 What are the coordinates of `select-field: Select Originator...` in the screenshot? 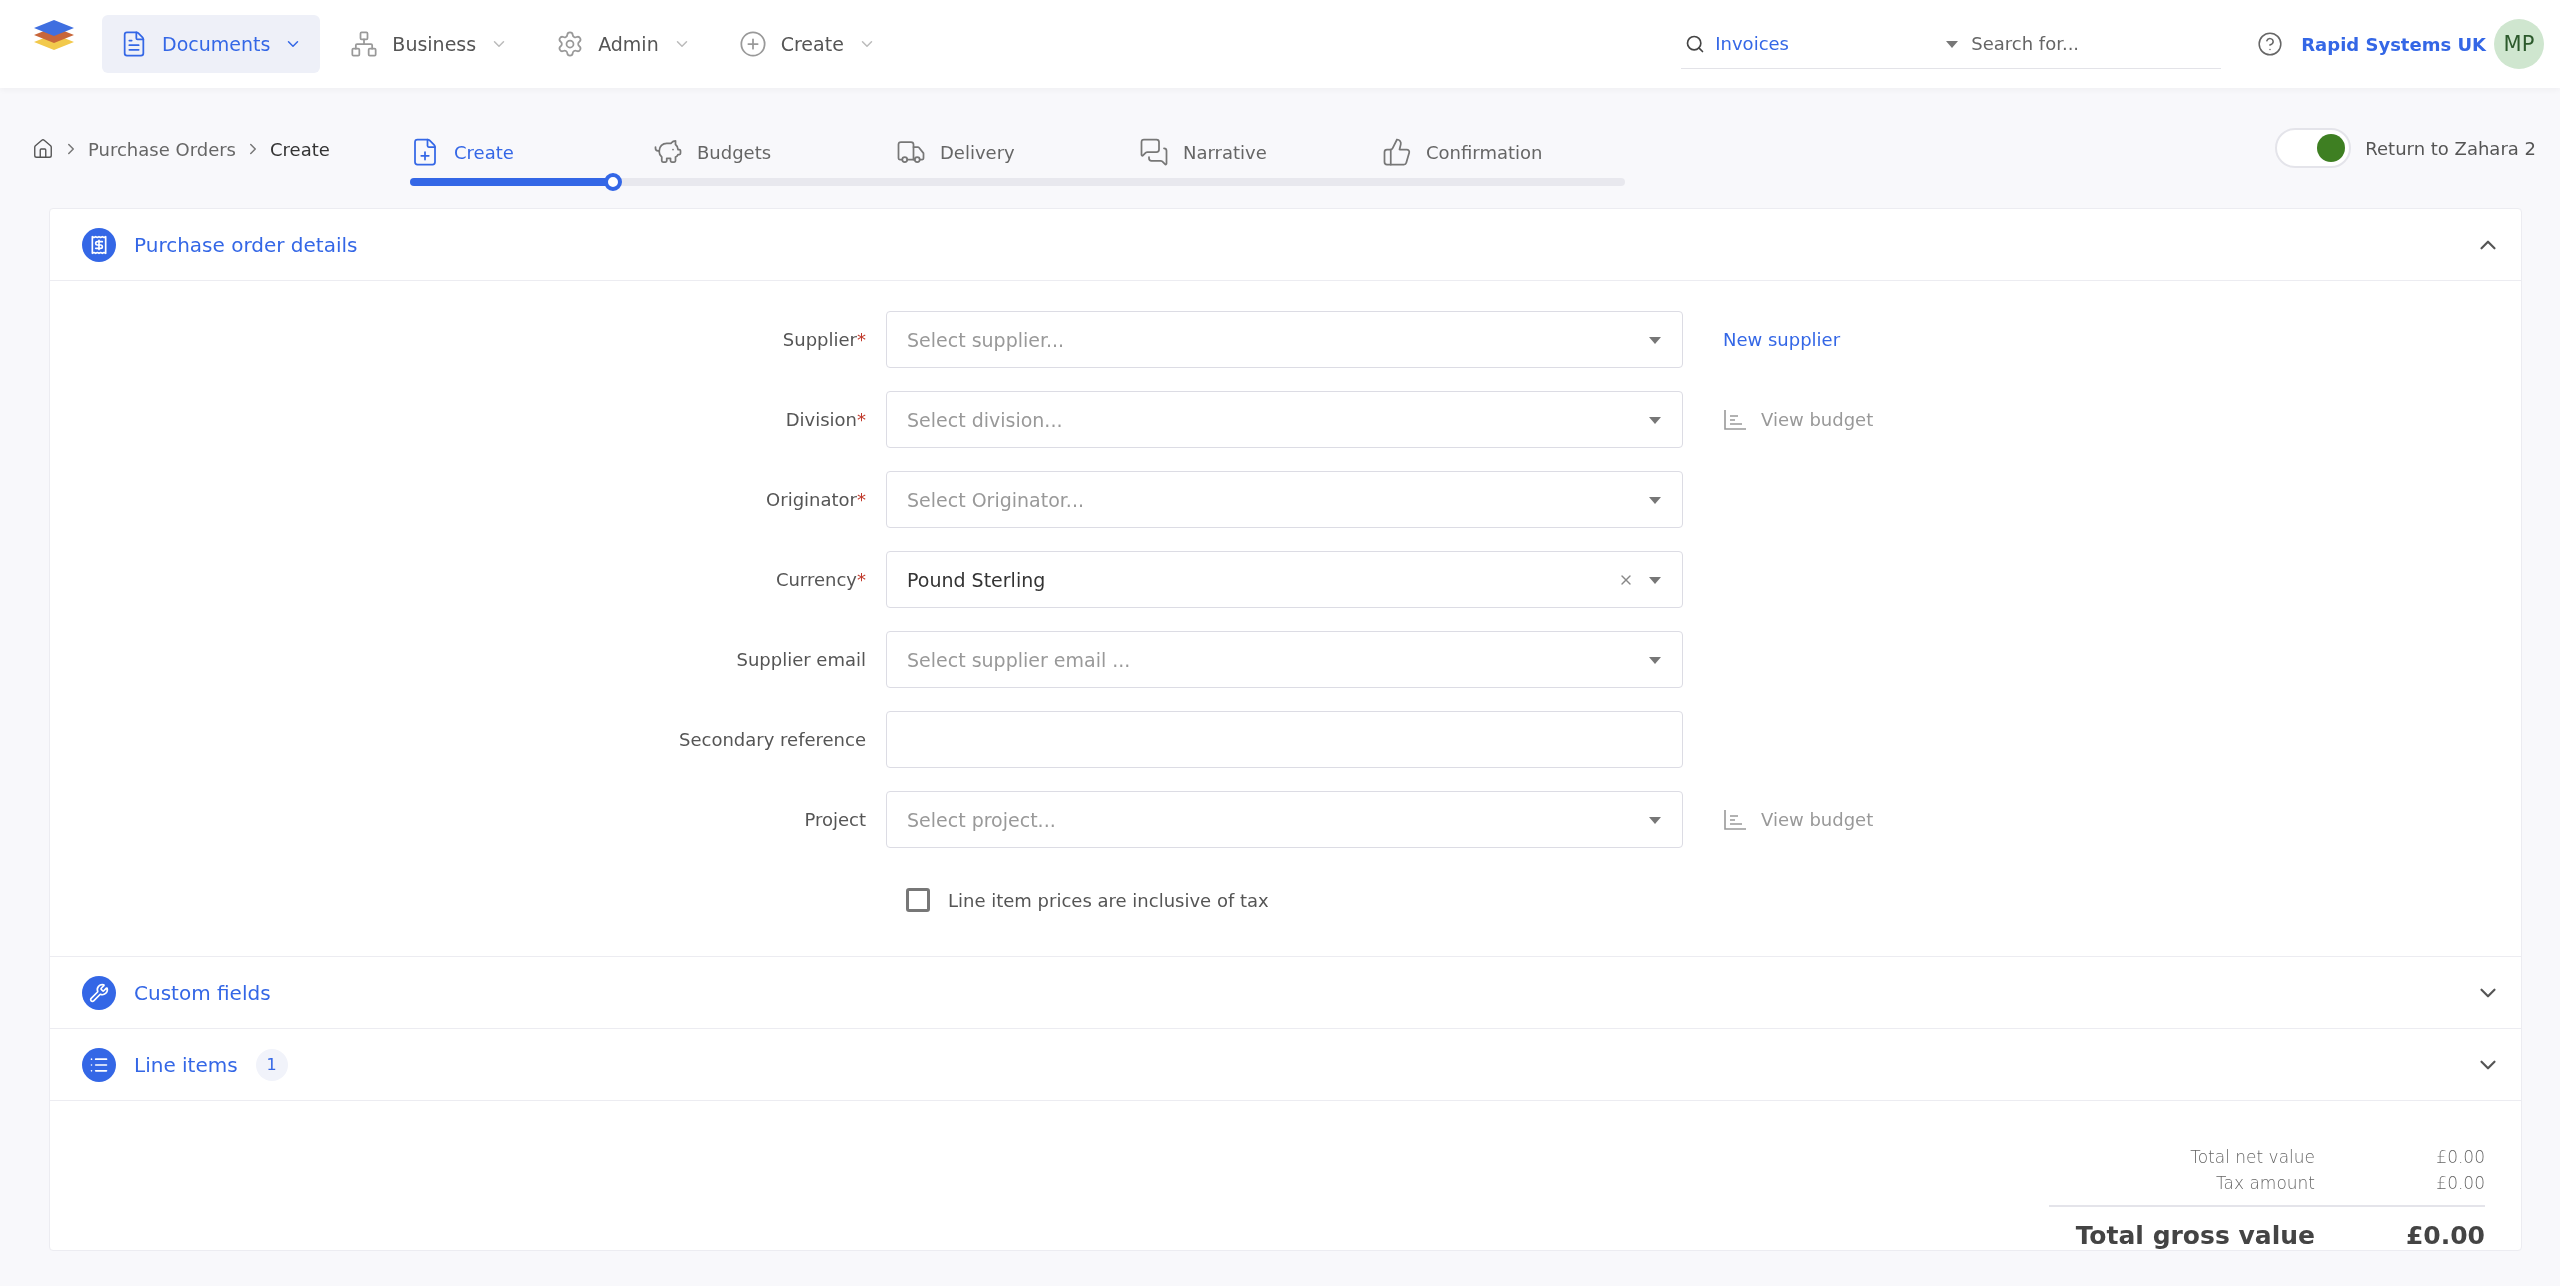 It's located at (1284, 499).